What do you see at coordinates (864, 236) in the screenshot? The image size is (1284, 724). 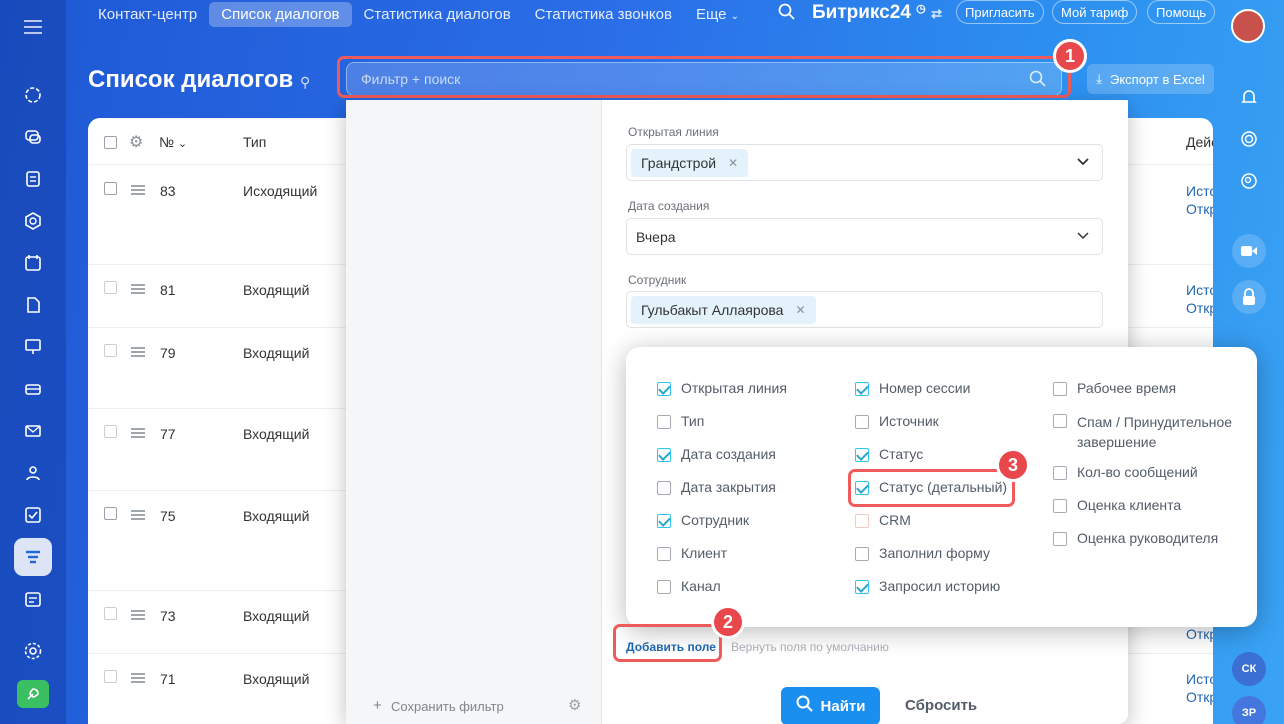 I see `created-date-select: Вчера` at bounding box center [864, 236].